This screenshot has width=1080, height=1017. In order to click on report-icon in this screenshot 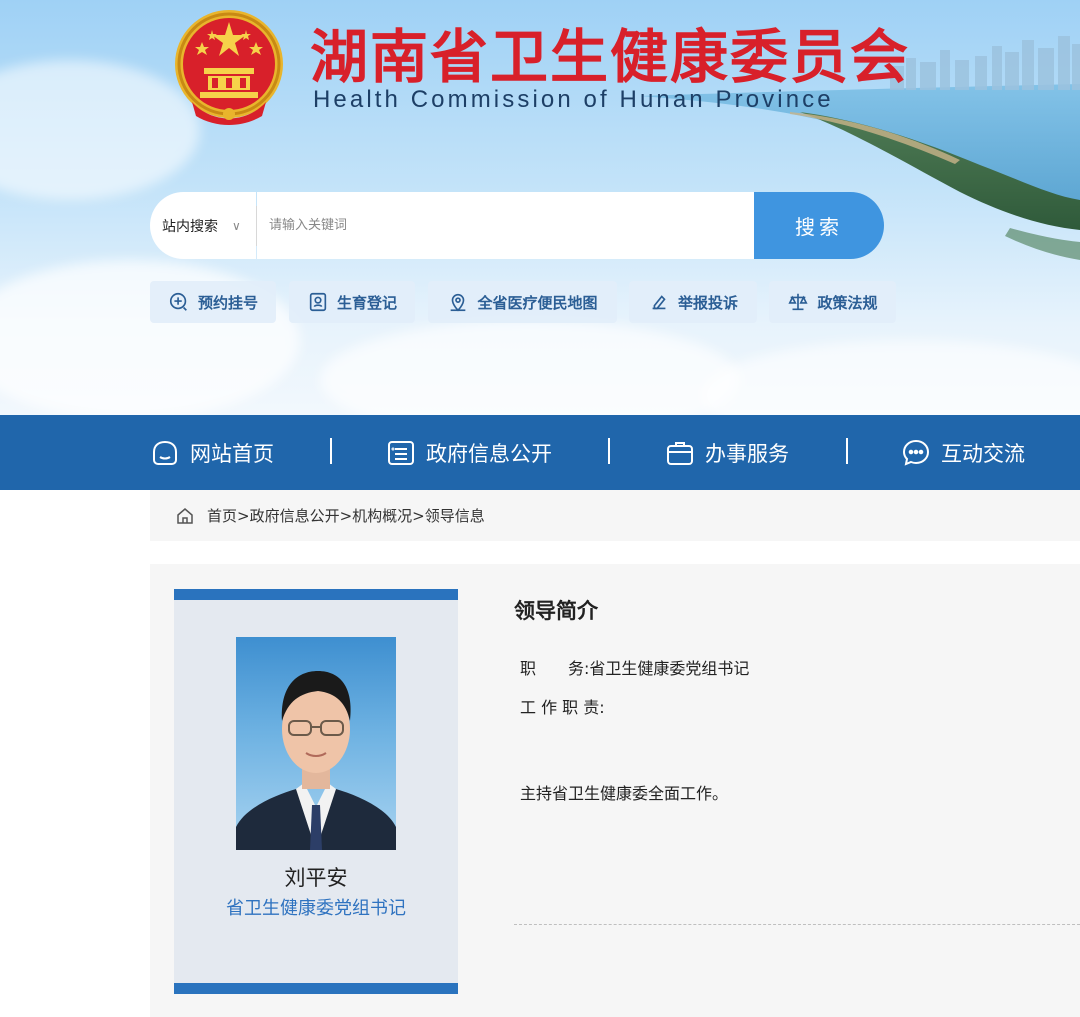, I will do `click(659, 302)`.